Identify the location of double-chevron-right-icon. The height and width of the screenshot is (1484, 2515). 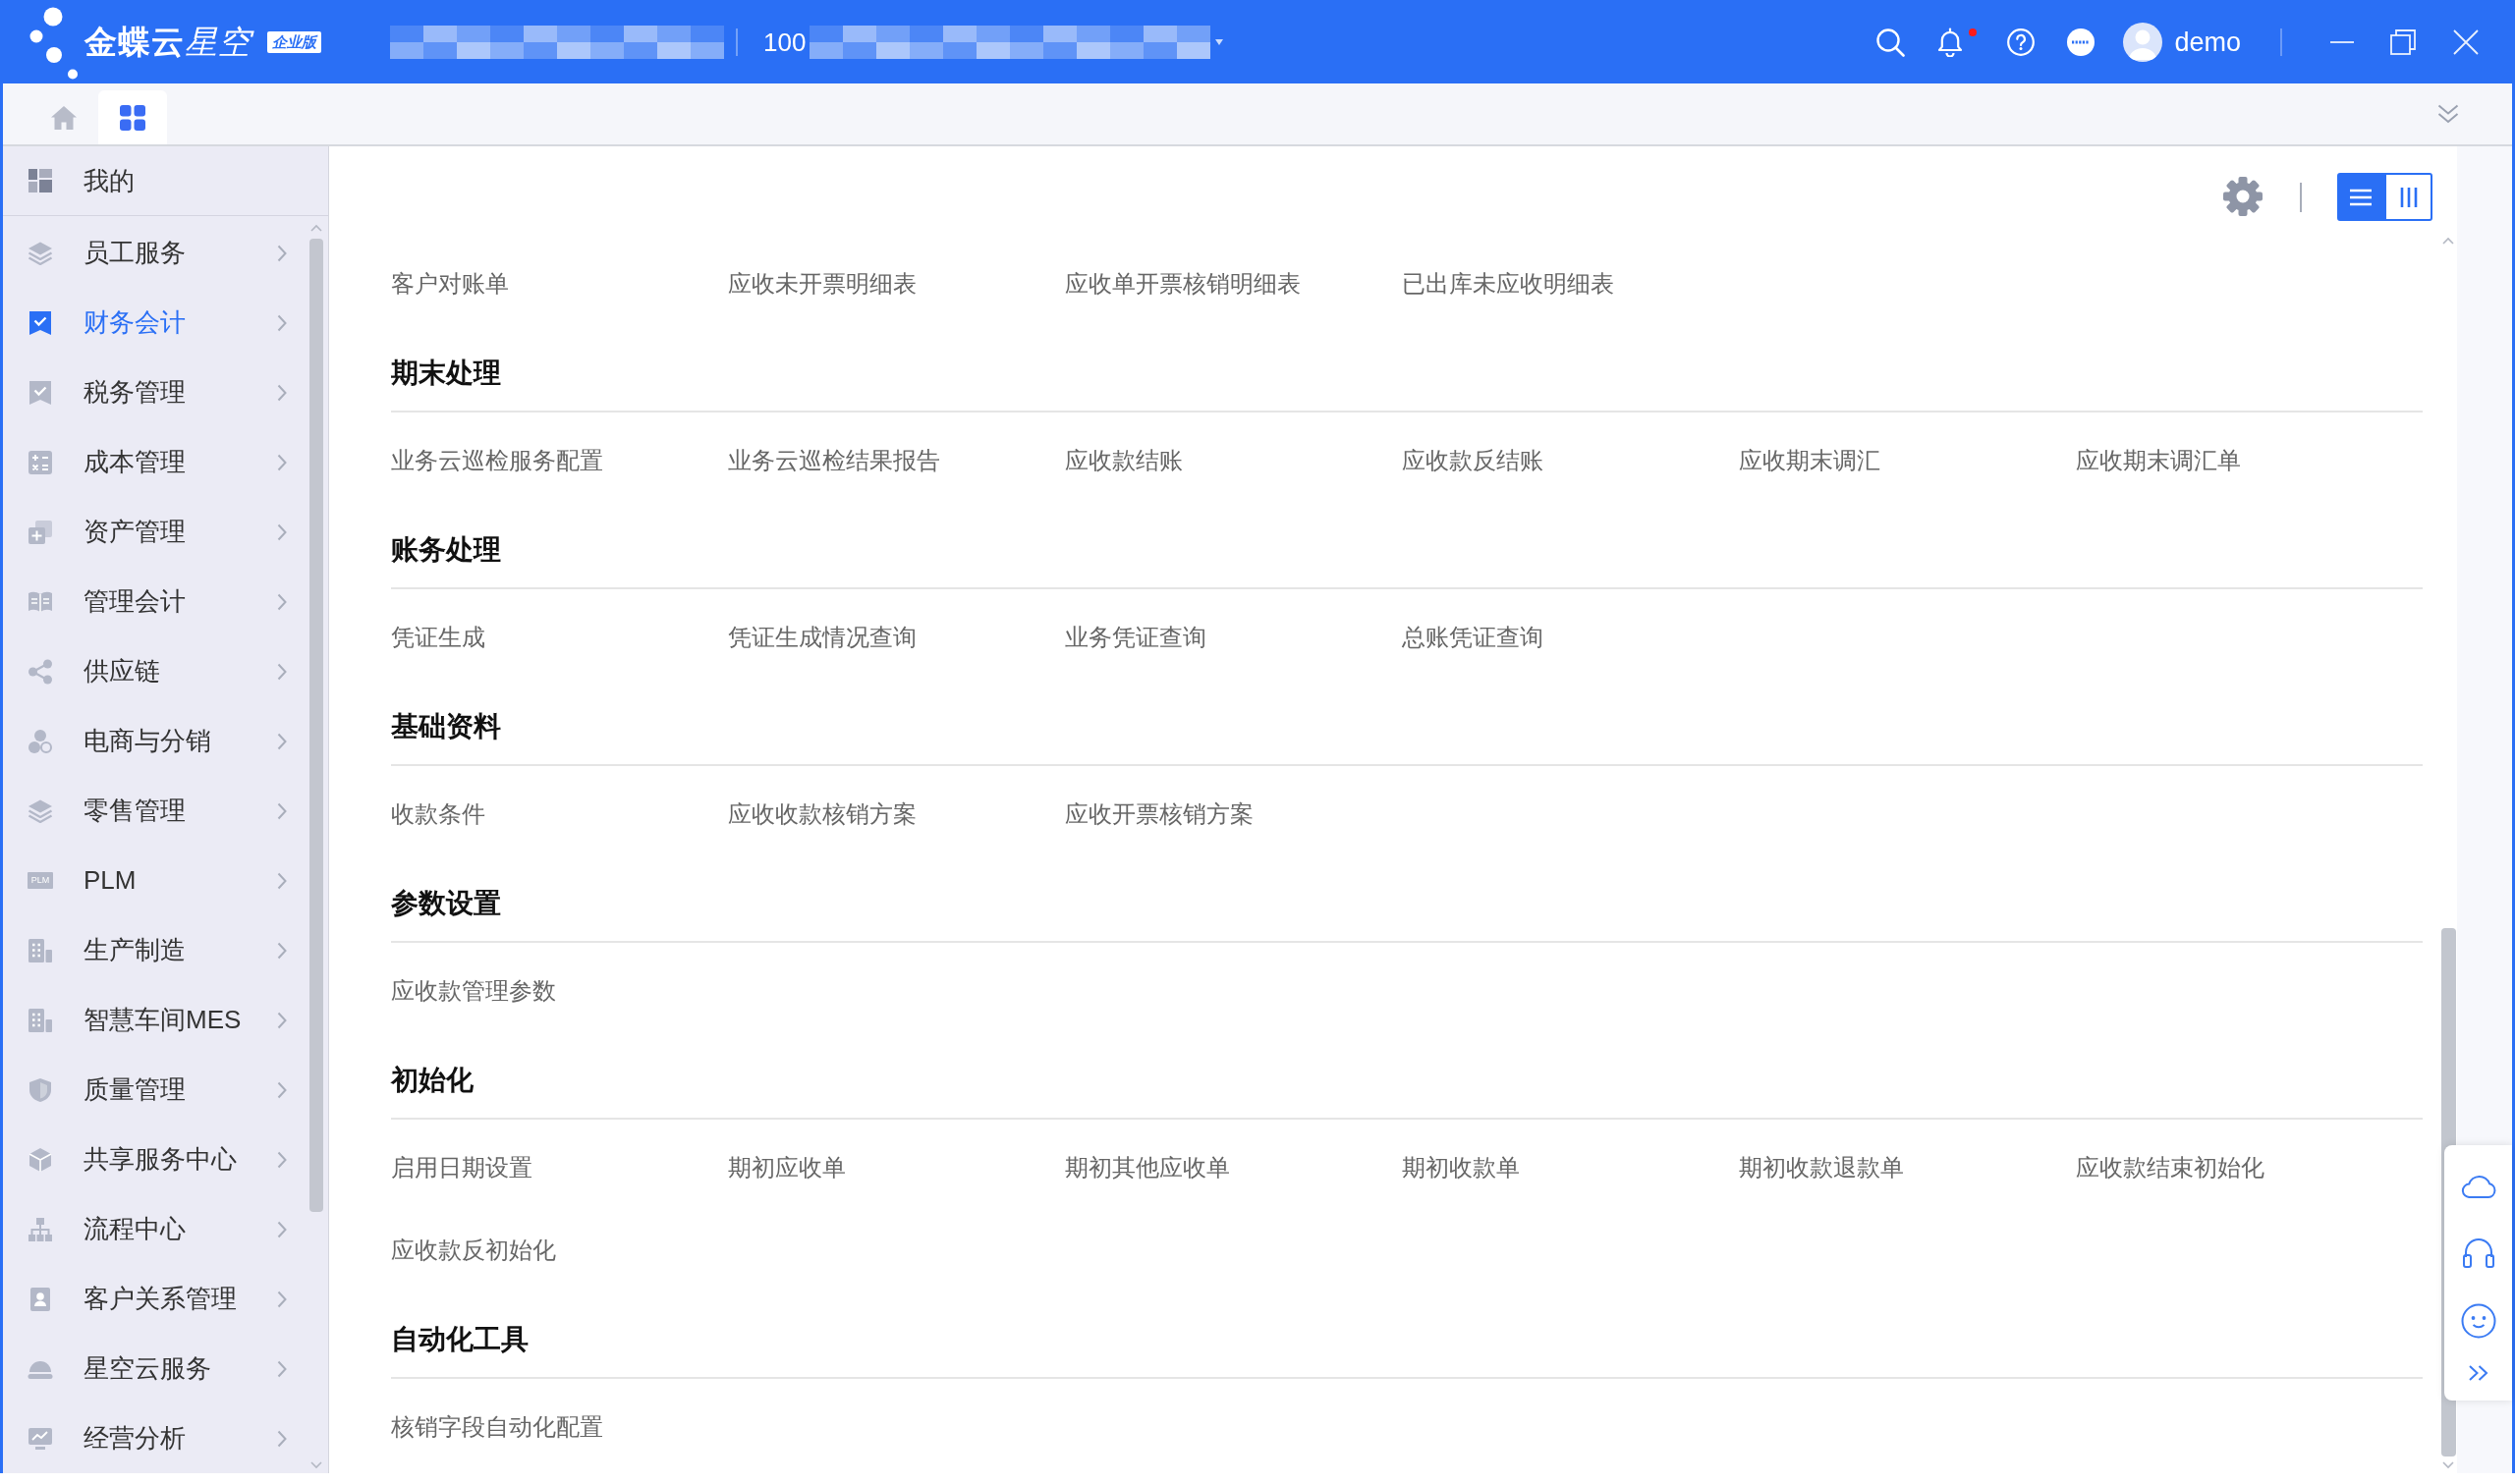
(2478, 1373).